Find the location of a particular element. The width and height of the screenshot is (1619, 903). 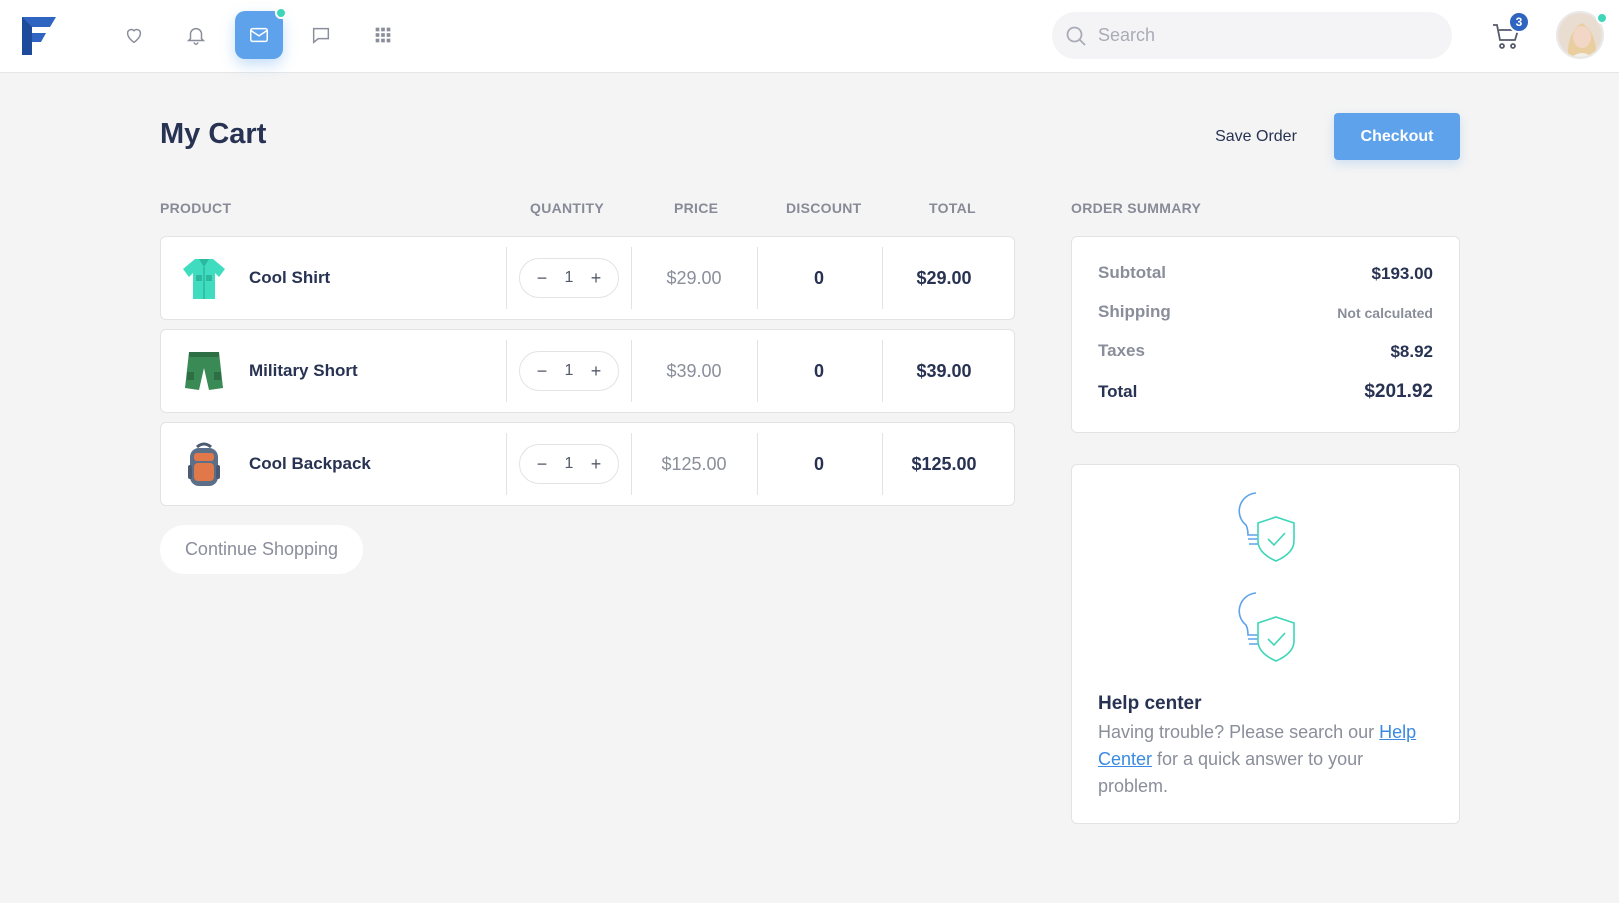

search-bar is located at coordinates (1252, 35).